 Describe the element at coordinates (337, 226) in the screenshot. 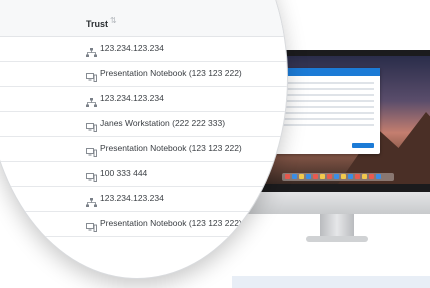

I see `imac-stand` at that location.